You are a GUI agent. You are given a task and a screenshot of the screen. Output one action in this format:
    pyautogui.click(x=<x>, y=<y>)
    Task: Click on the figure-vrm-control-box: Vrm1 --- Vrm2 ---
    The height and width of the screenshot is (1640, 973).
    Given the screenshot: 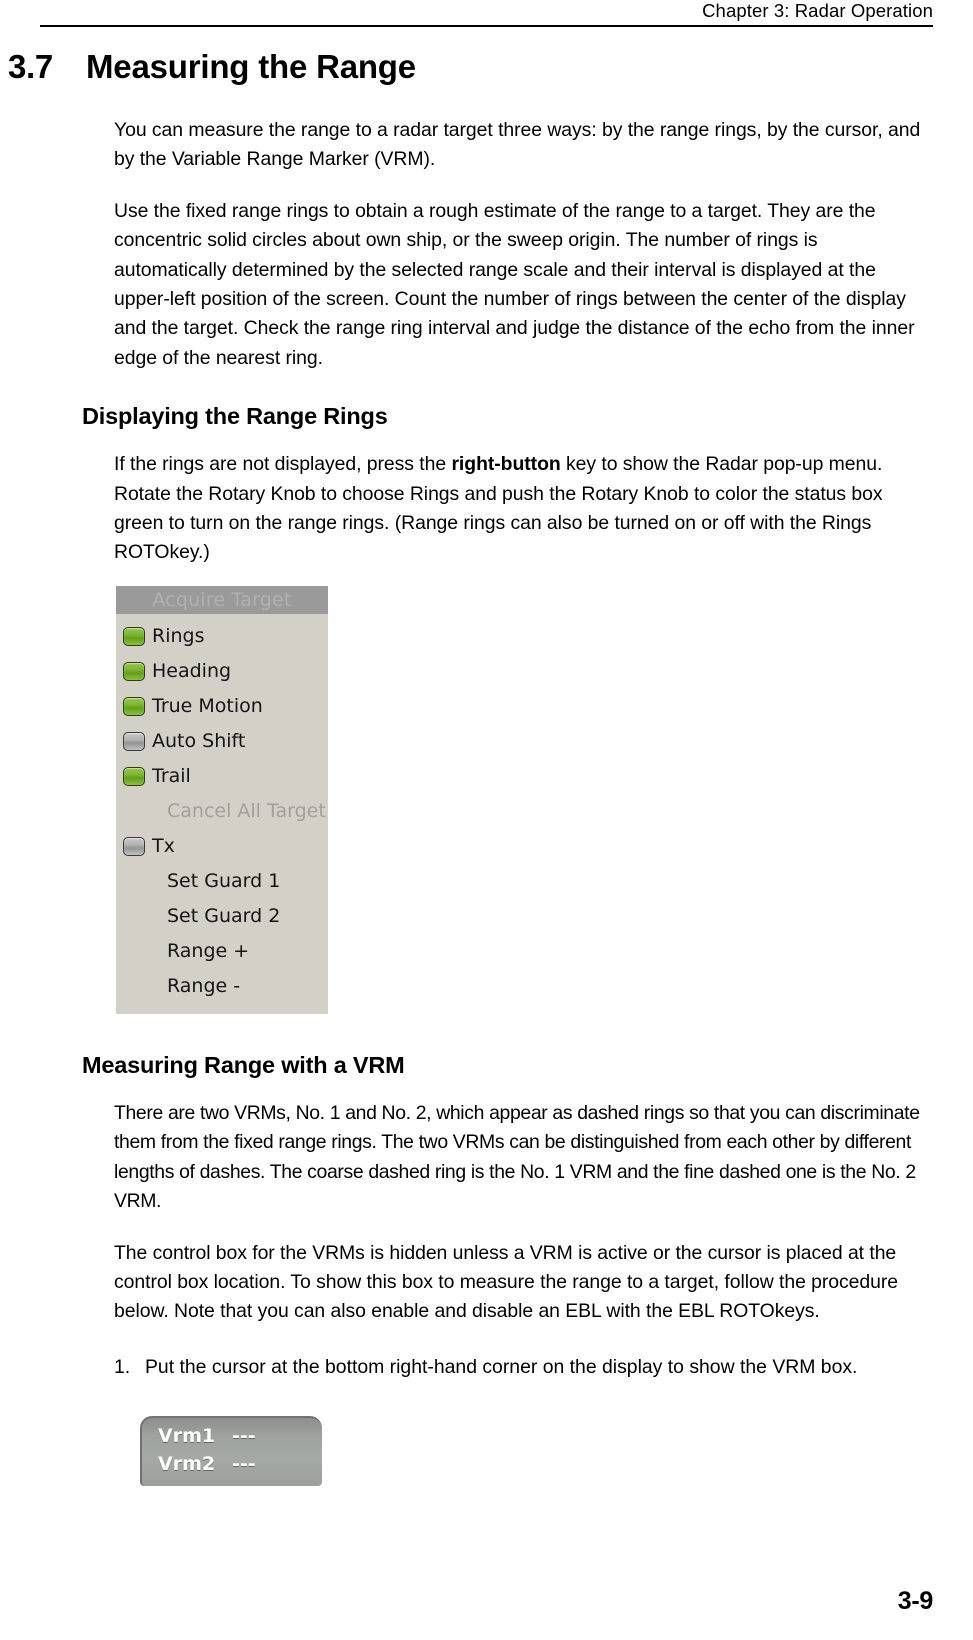 What is the action you would take?
    pyautogui.click(x=486, y=1451)
    